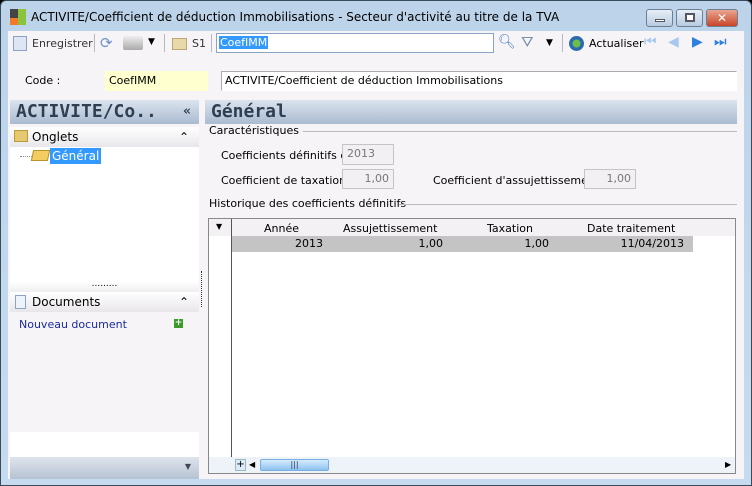 This screenshot has height=486, width=752. What do you see at coordinates (650, 42) in the screenshot?
I see `first-record-icon: ⏮` at bounding box center [650, 42].